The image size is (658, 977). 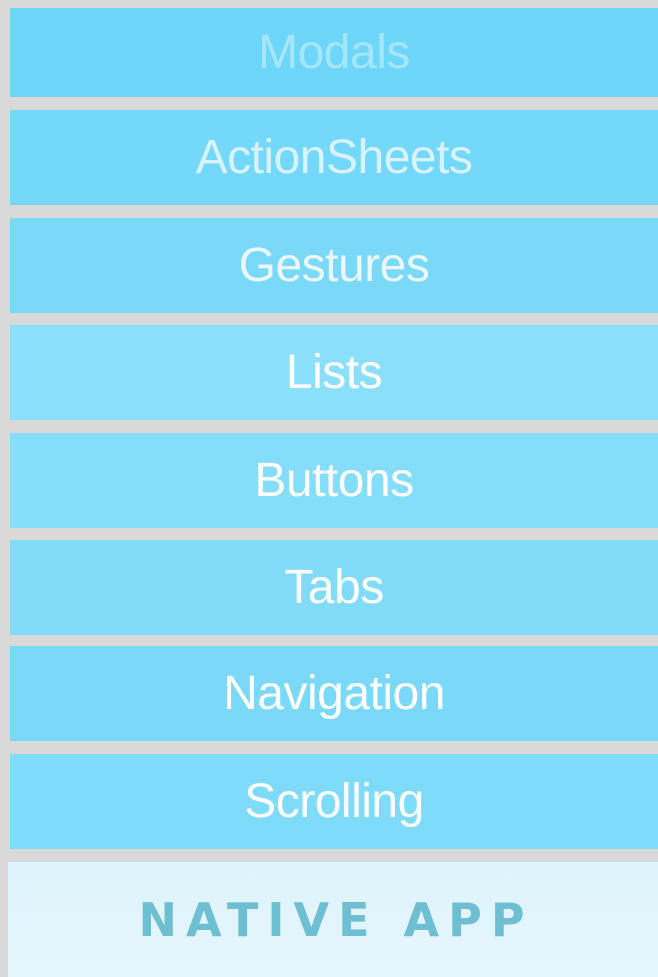 I want to click on menu-item-label: ActionSheets, so click(x=334, y=157).